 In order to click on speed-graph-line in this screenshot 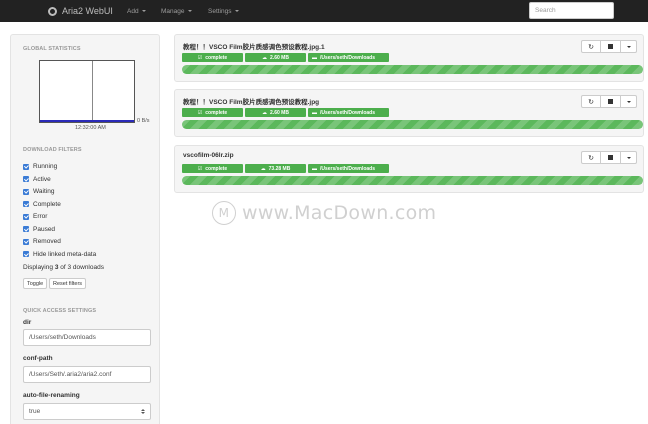, I will do `click(87, 121)`.